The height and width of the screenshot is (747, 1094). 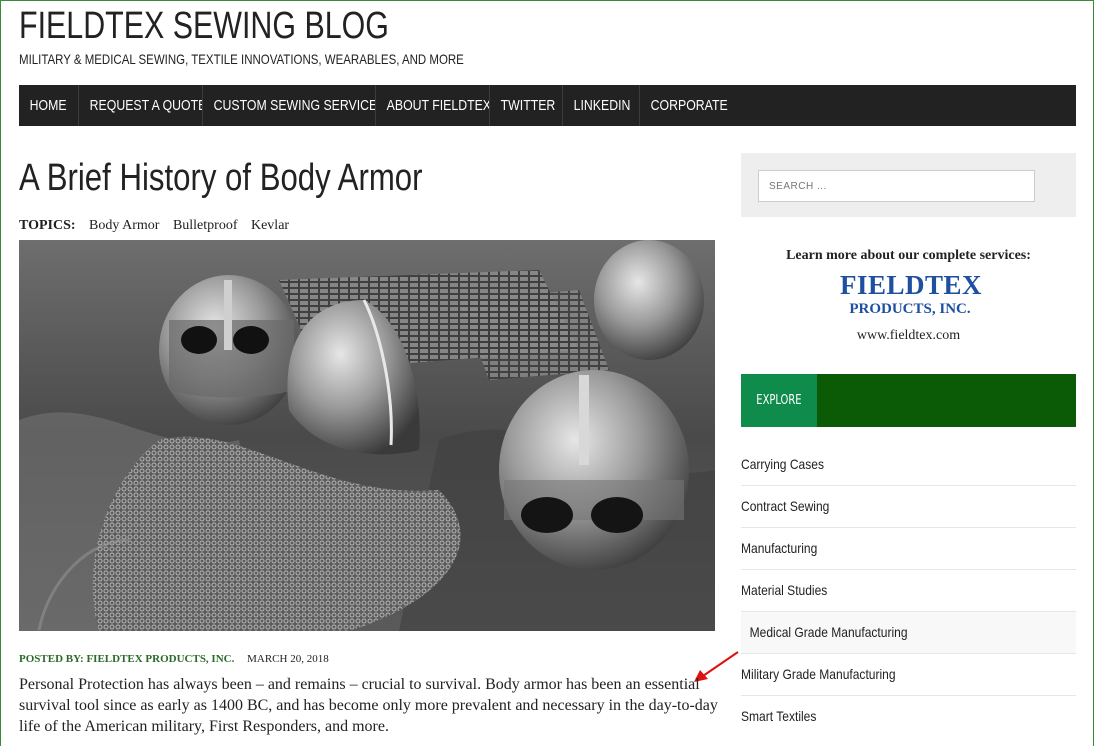 I want to click on nav-custom-sewing: CUSTOM SEWING SERVICES, so click(x=289, y=105).